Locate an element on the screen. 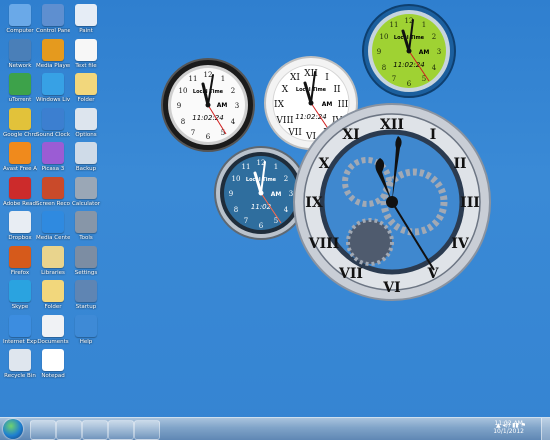 Image resolution: width=550 pixels, height=440 pixels. desktop-icon: Skype is located at coordinates (20, 295).